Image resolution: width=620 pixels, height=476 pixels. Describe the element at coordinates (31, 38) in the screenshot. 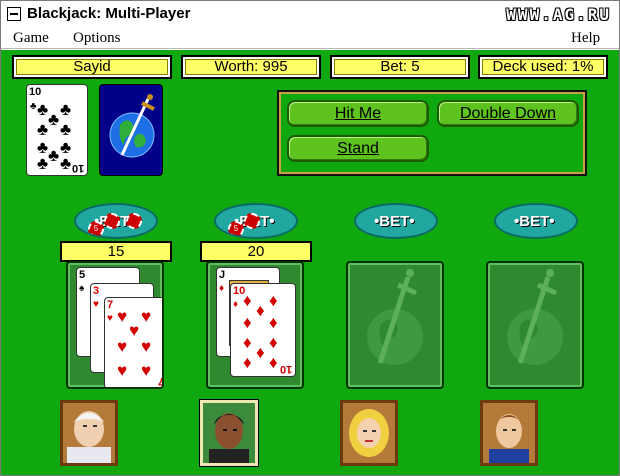

I see `menu-game: Game` at that location.